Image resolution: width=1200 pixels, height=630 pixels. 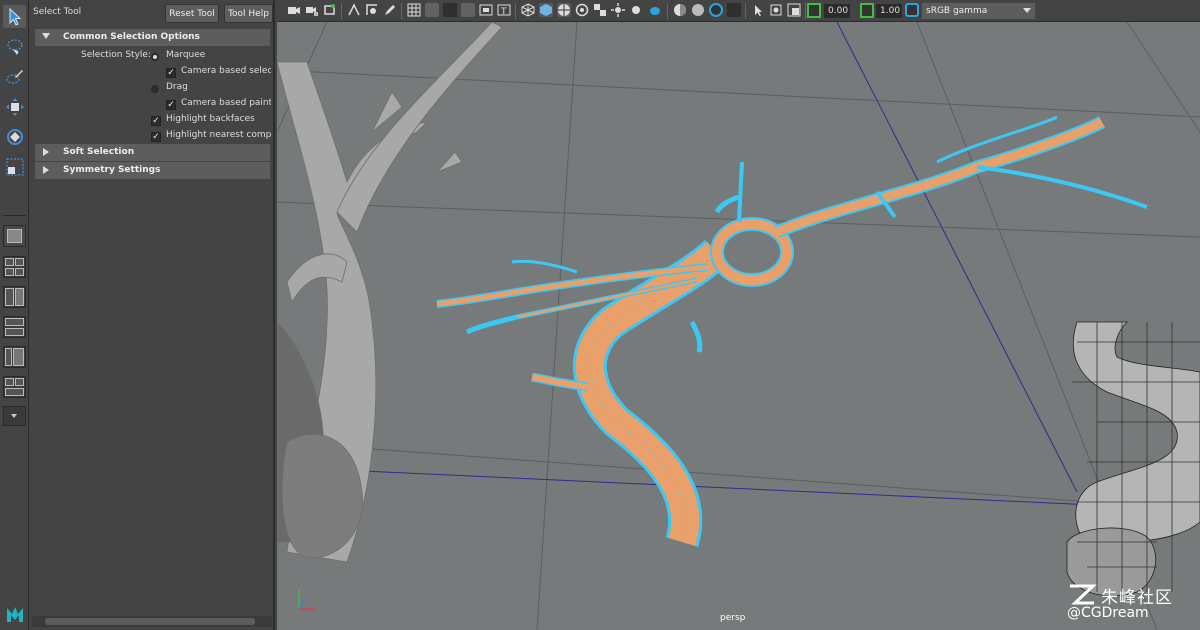 I want to click on safe-title-icon: T, so click(x=504, y=10).